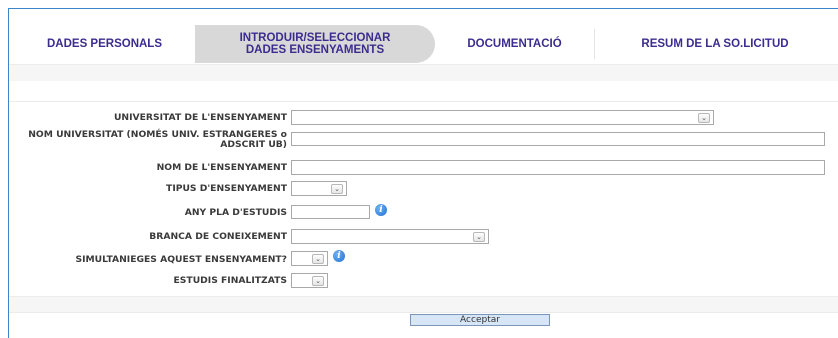  I want to click on universitat-select: ⌄, so click(502, 117).